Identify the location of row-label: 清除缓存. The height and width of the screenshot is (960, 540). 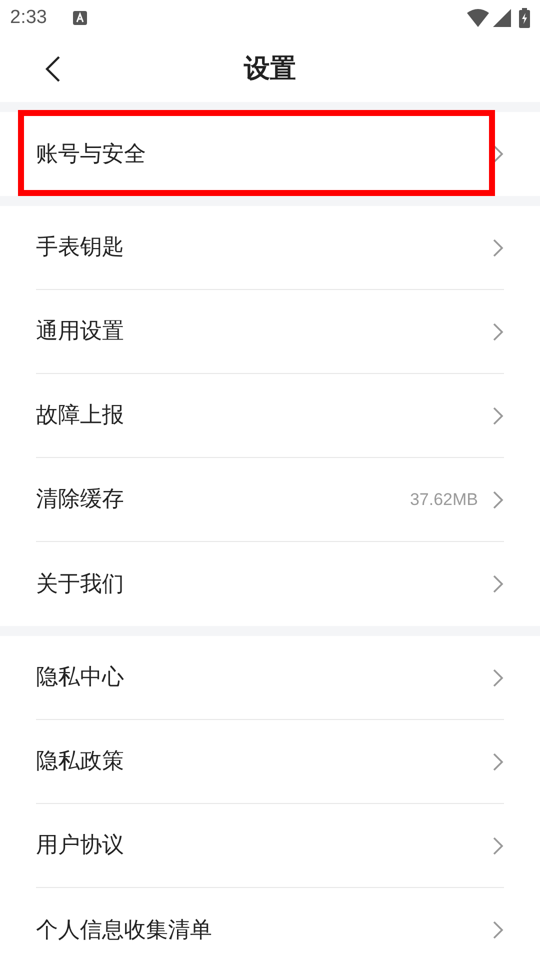
(80, 500).